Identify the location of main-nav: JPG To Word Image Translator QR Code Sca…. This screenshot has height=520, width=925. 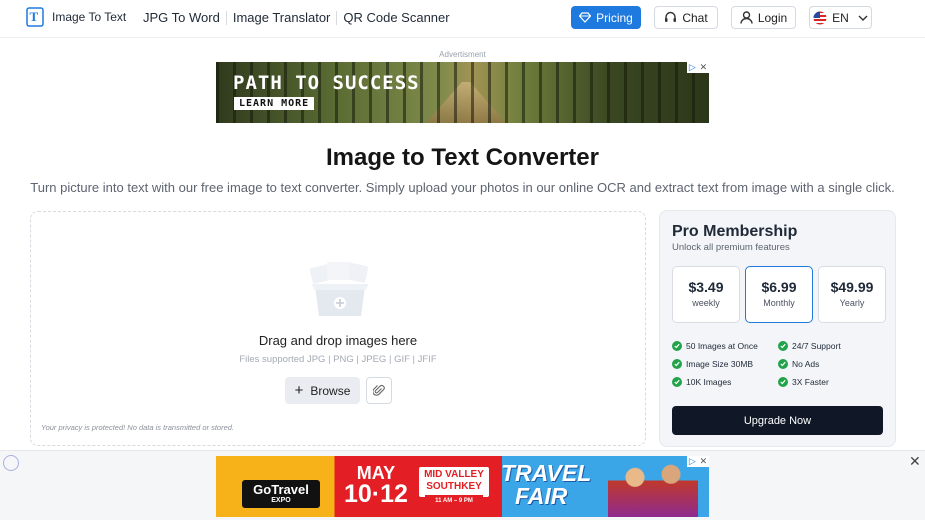
(296, 17).